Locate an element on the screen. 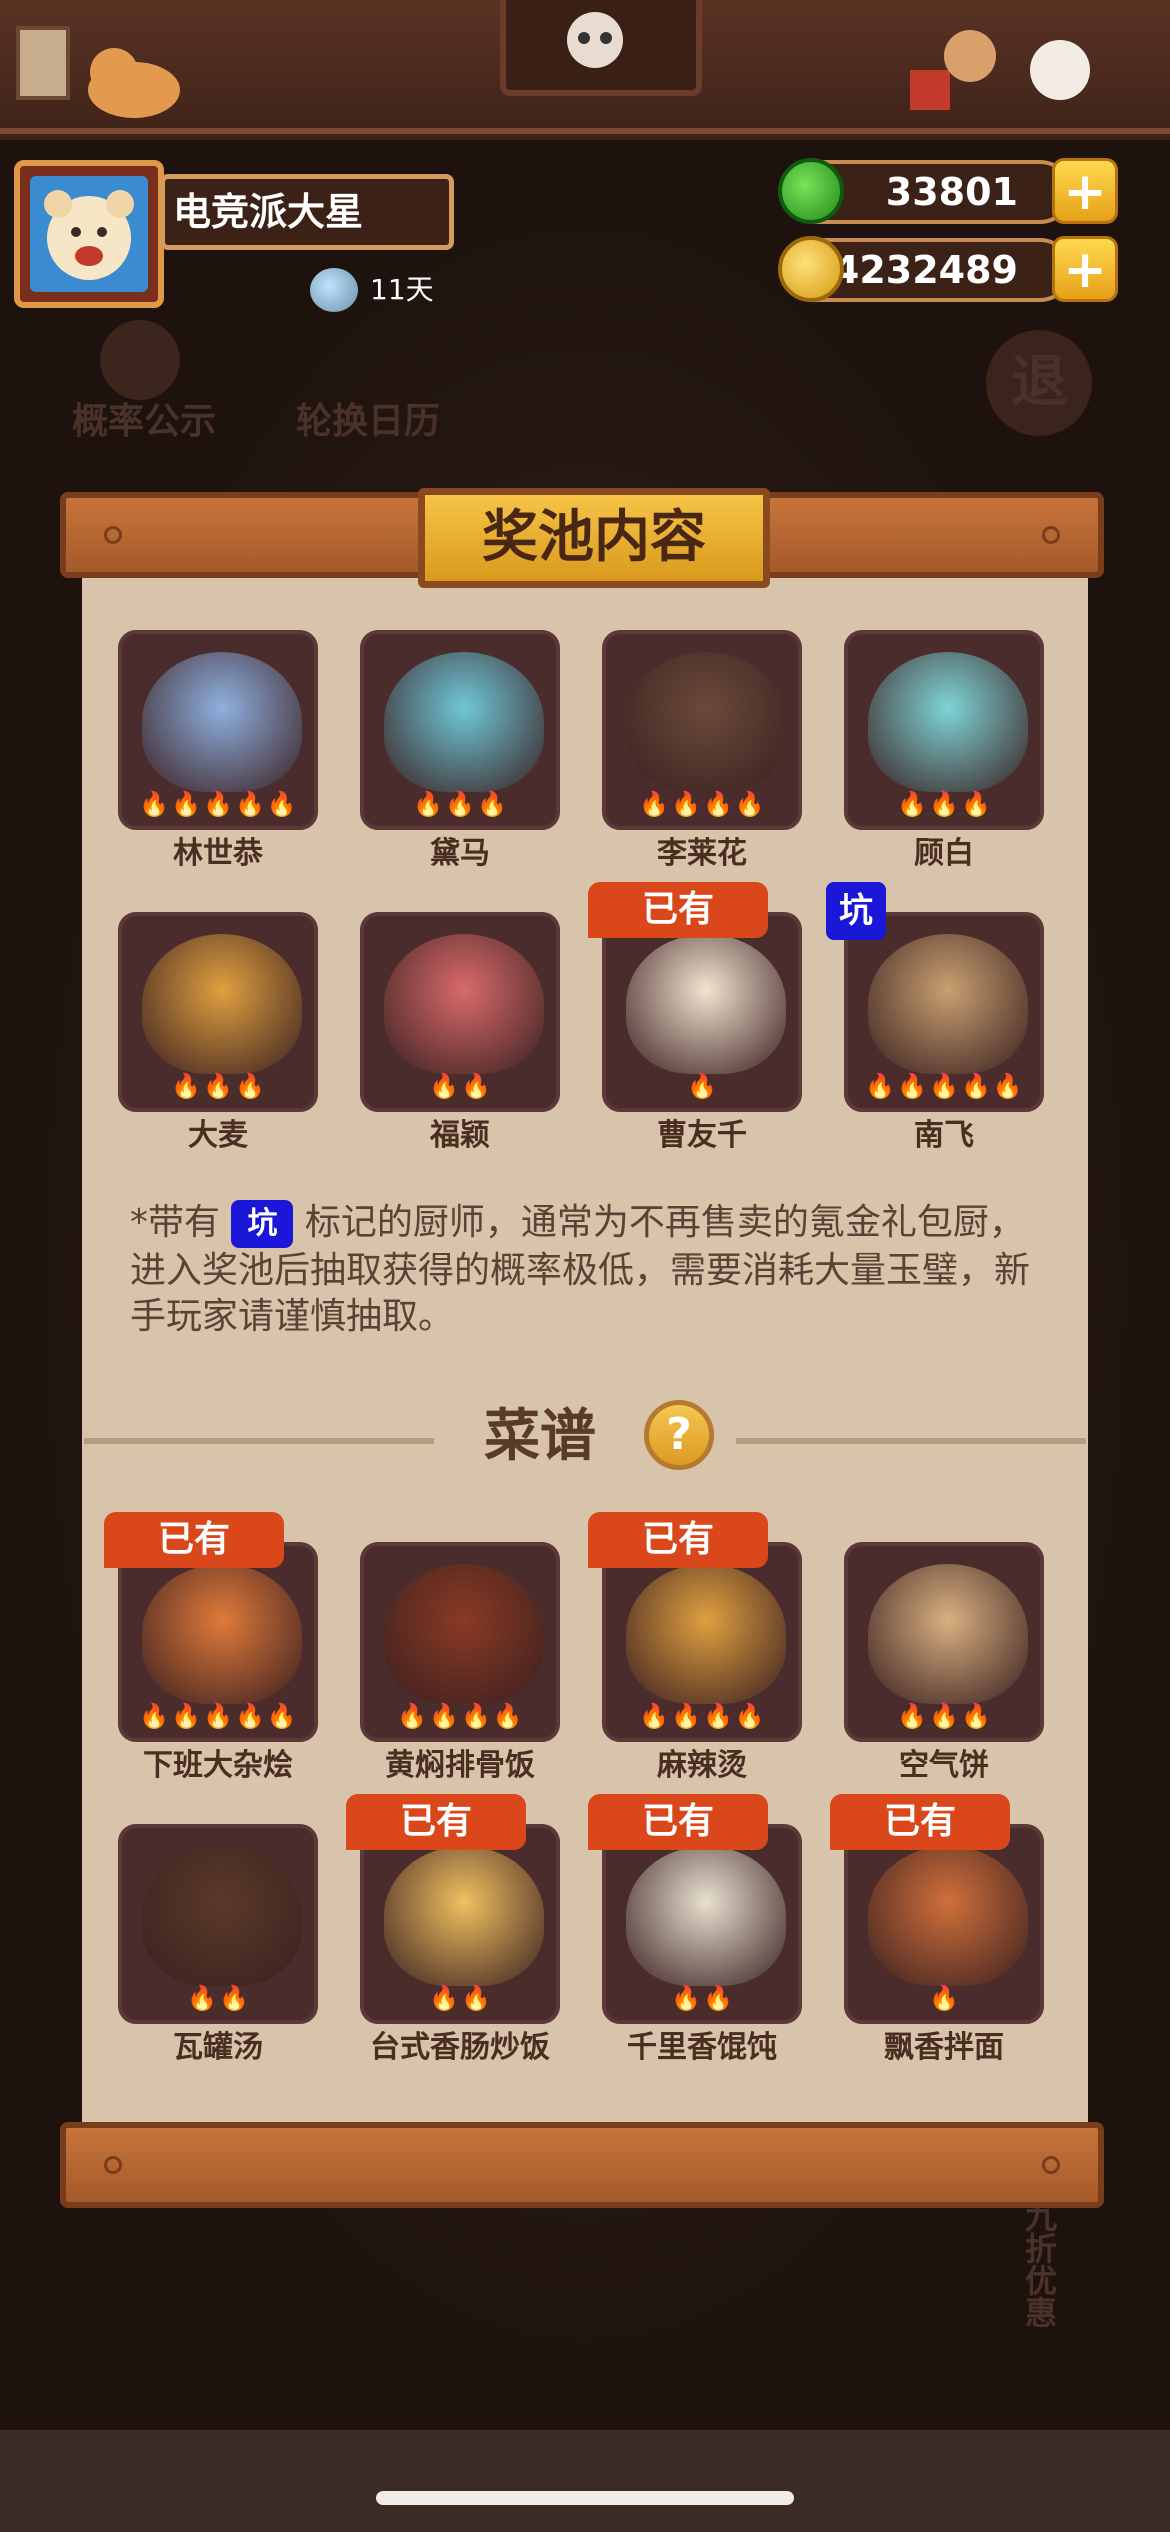 The width and height of the screenshot is (1170, 2532). chef-card: 🔥 is located at coordinates (702, 1012).